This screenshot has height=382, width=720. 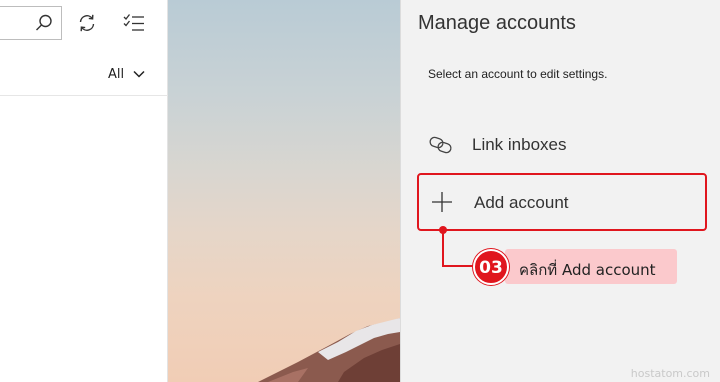 What do you see at coordinates (519, 144) in the screenshot?
I see `link-inboxes-label: Link inboxes` at bounding box center [519, 144].